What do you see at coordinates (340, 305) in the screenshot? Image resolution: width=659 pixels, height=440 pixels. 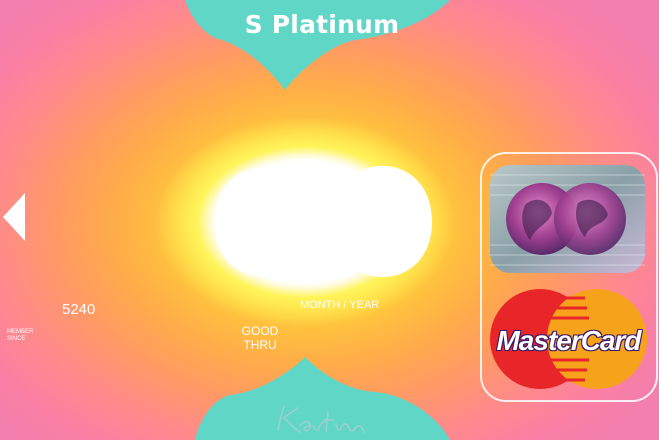 I see `month-year-label: MONTH / YEAR` at bounding box center [340, 305].